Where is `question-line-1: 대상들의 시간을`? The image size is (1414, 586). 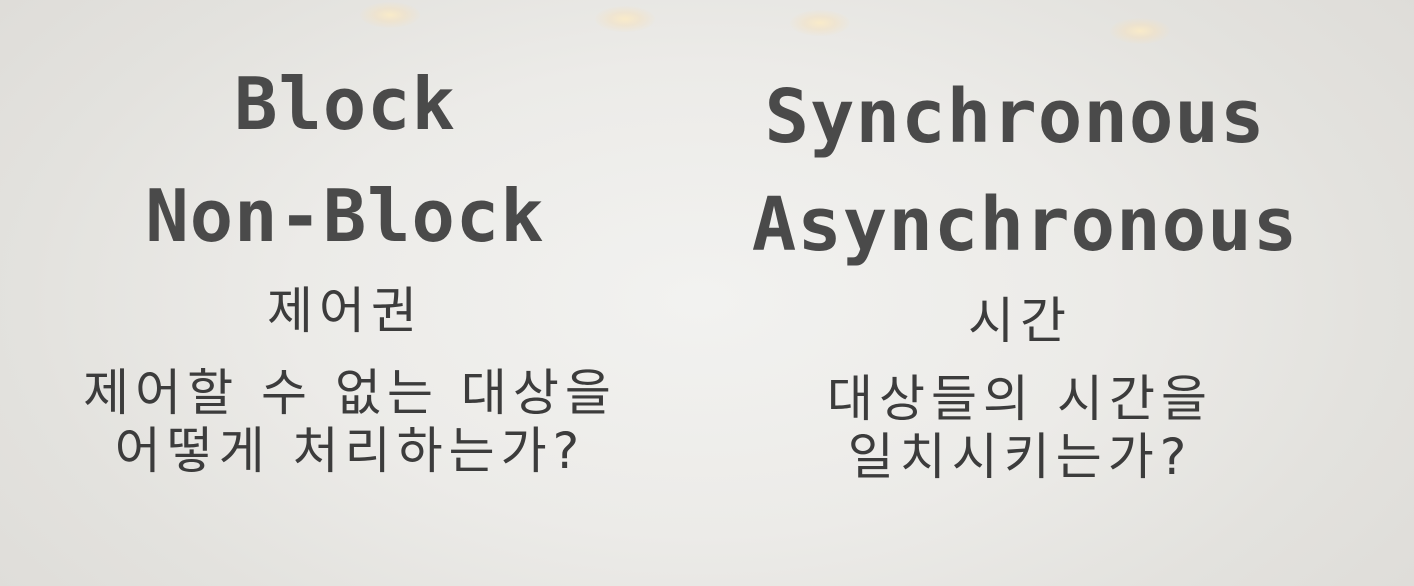
question-line-1: 대상들의 시간을 is located at coordinates (1020, 399).